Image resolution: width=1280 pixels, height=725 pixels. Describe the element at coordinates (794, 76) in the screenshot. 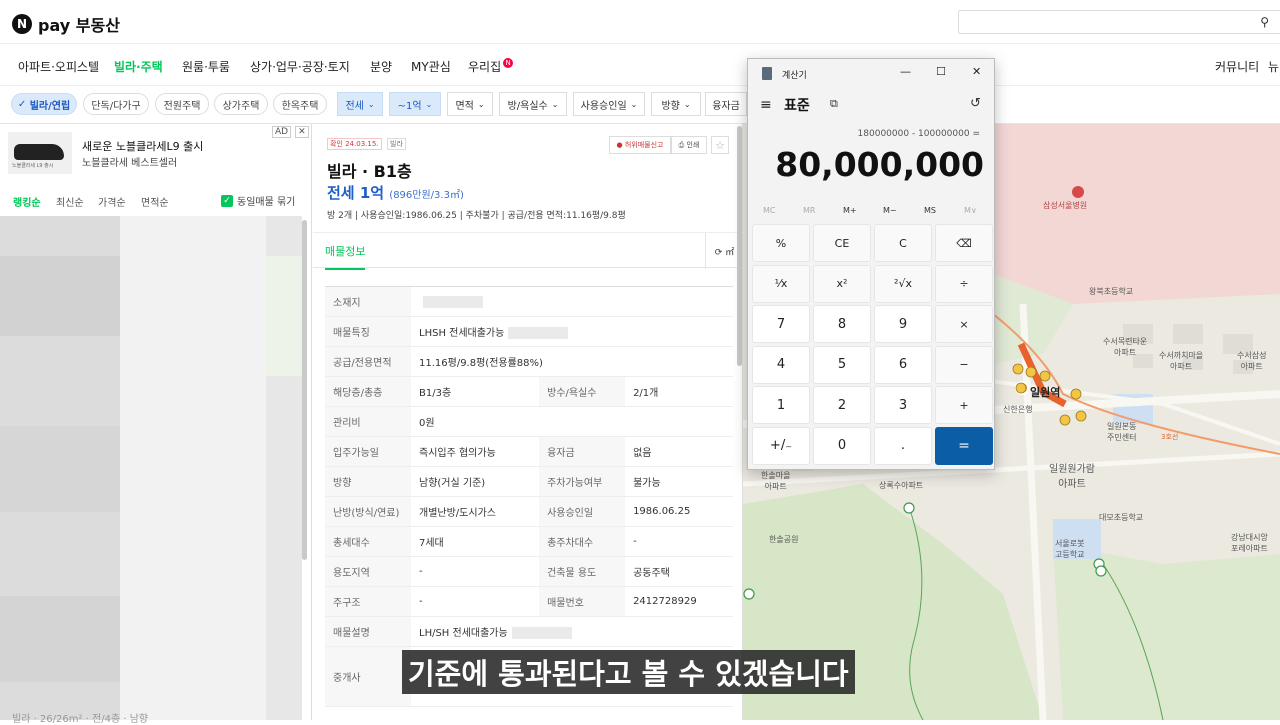

I see `calculator-title: 계산기` at that location.